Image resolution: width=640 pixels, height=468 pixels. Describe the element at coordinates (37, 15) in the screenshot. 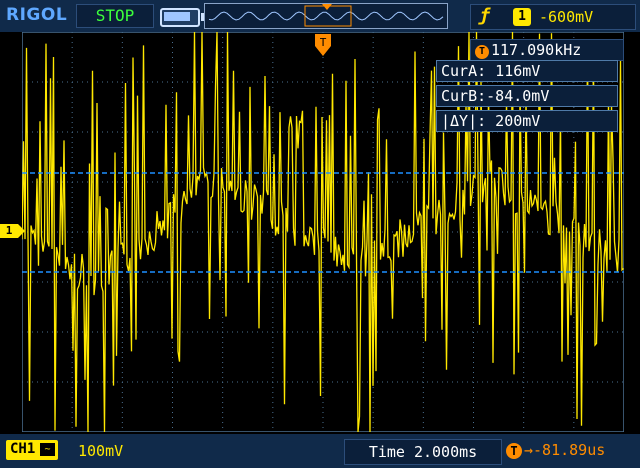

I see `brand-logo: RIGOL` at that location.